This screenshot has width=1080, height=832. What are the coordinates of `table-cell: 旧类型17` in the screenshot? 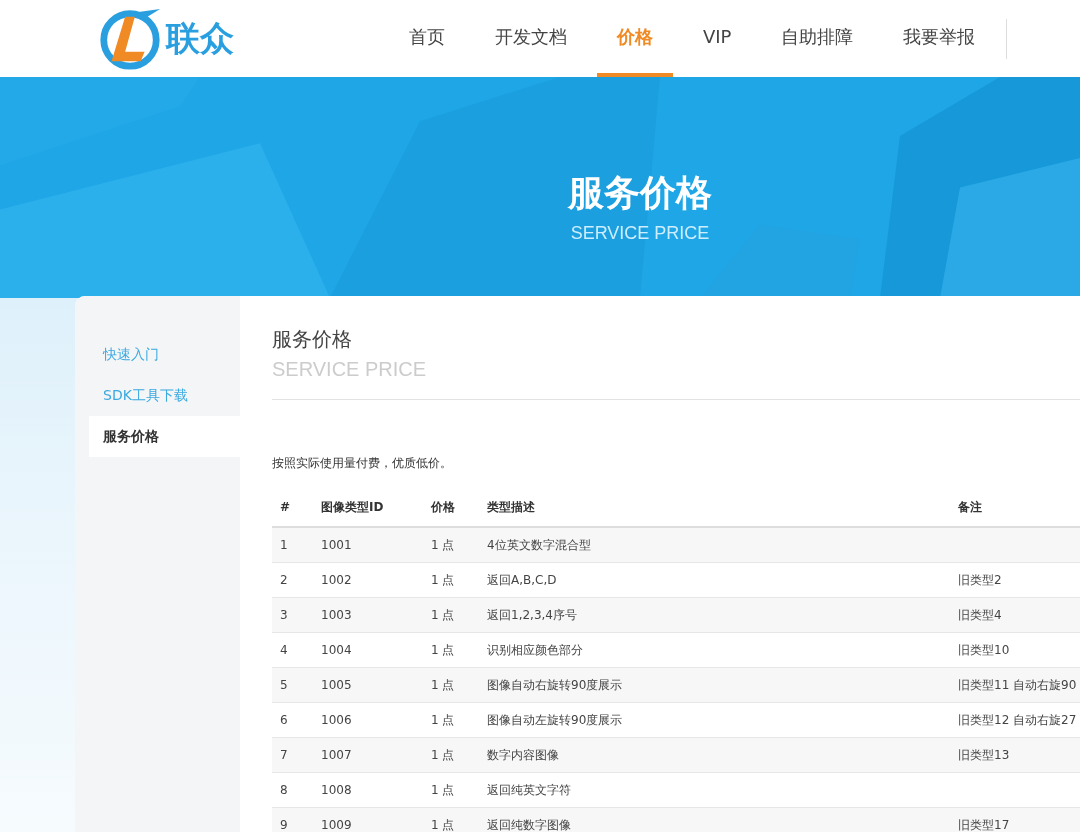 It's located at (984, 824).